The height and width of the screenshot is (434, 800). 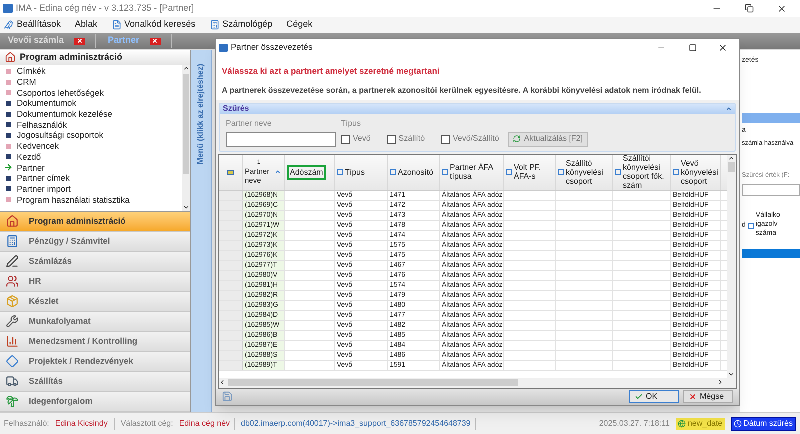 I want to click on sidebar-item: Dokumentumok, so click(x=93, y=103).